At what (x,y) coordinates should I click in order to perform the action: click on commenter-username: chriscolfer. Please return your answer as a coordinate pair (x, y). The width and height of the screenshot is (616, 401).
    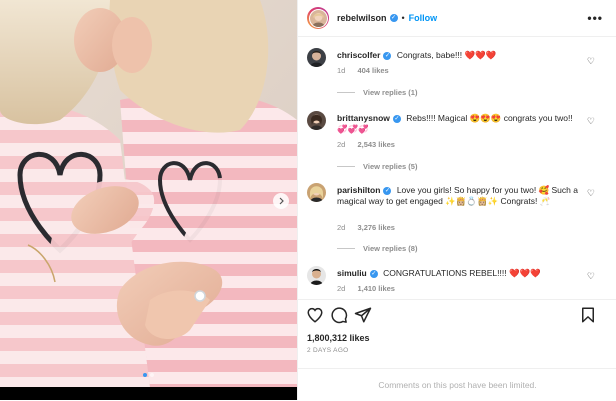
    Looking at the image, I should click on (358, 55).